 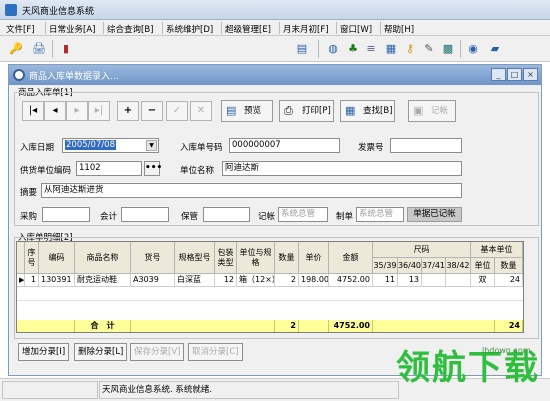 What do you see at coordinates (497, 250) in the screenshot?
I see `col-base-header: 基本单位` at bounding box center [497, 250].